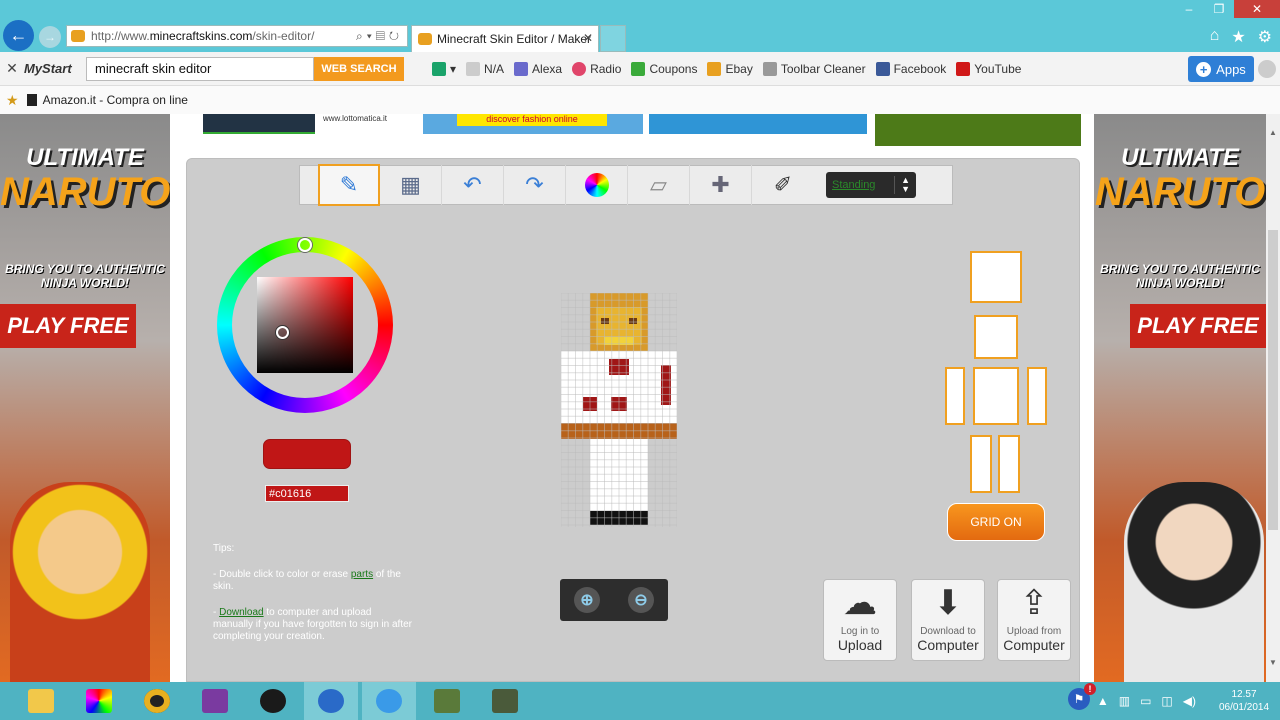 This screenshot has width=1280, height=720. Describe the element at coordinates (659, 185) in the screenshot. I see `eraser-tool: ▱` at that location.